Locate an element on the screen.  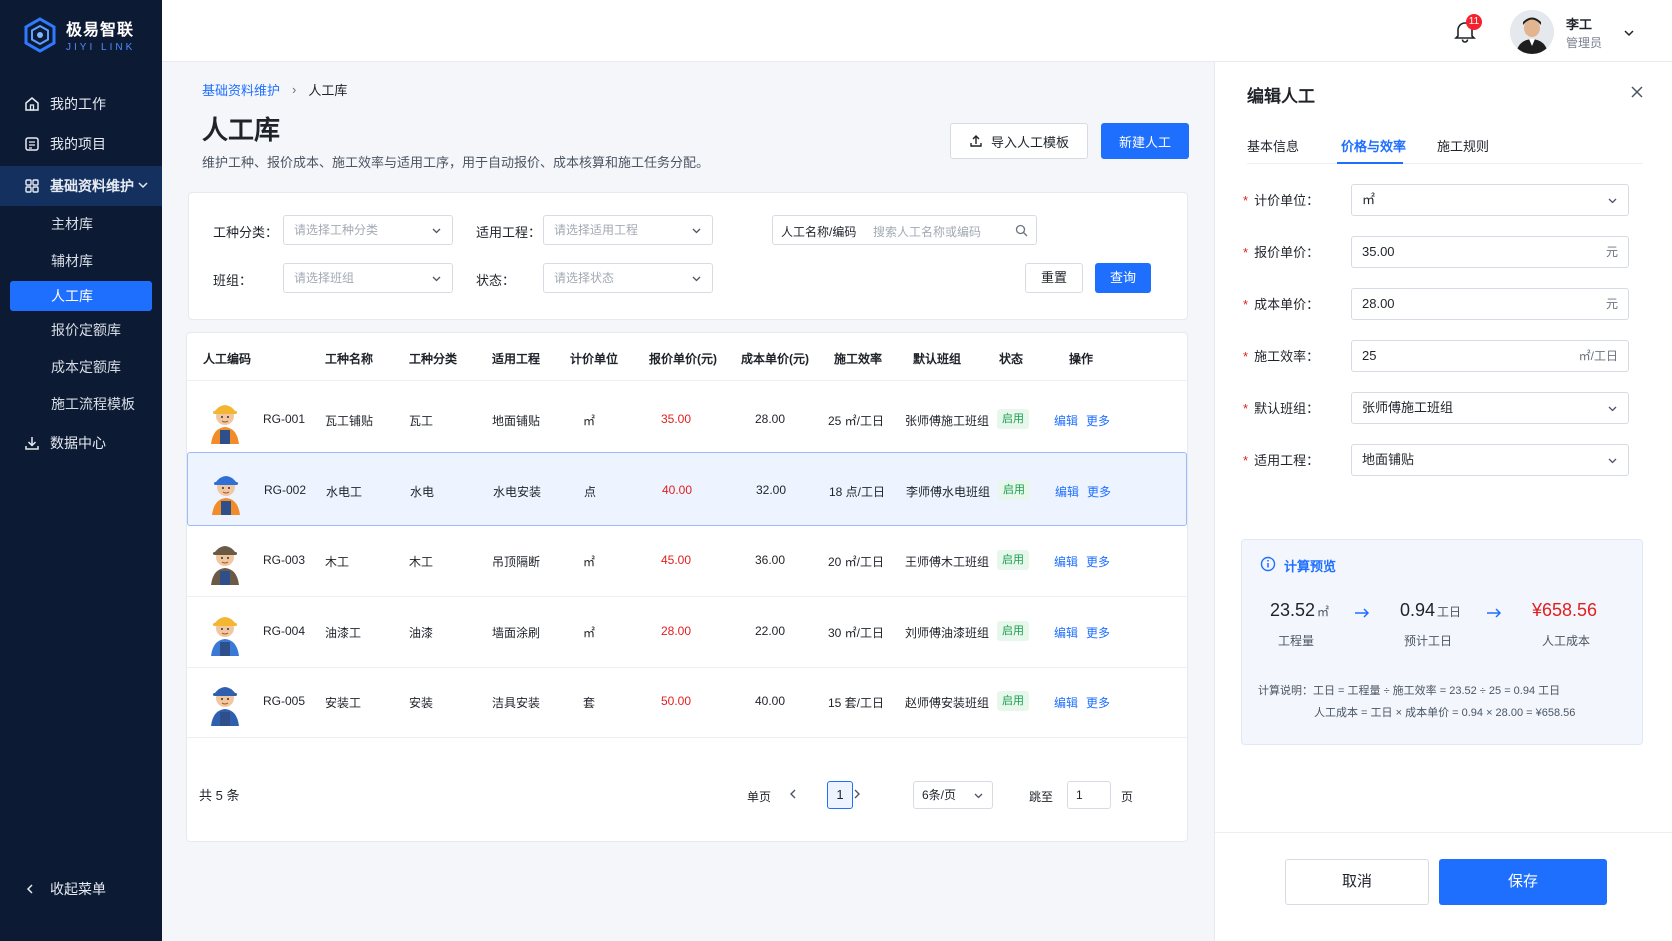
new-labor-button: 新建人工 is located at coordinates (1145, 141).